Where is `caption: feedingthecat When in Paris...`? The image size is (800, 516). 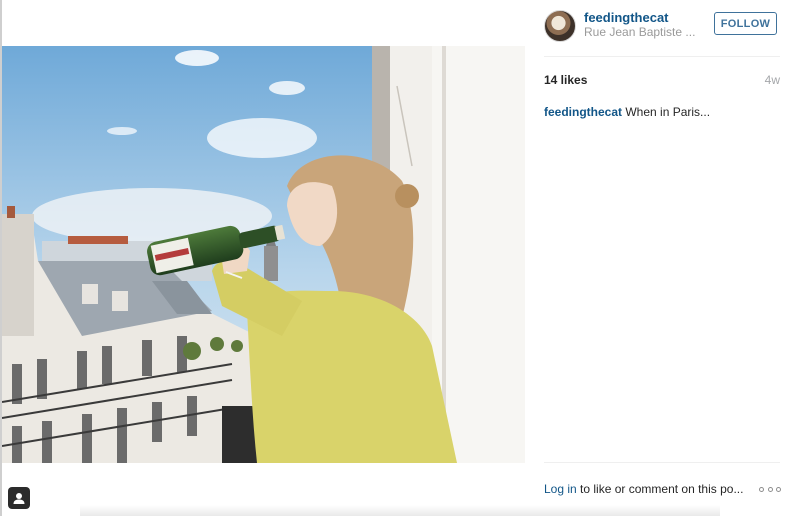
caption: feedingthecat When in Paris... is located at coordinates (662, 112).